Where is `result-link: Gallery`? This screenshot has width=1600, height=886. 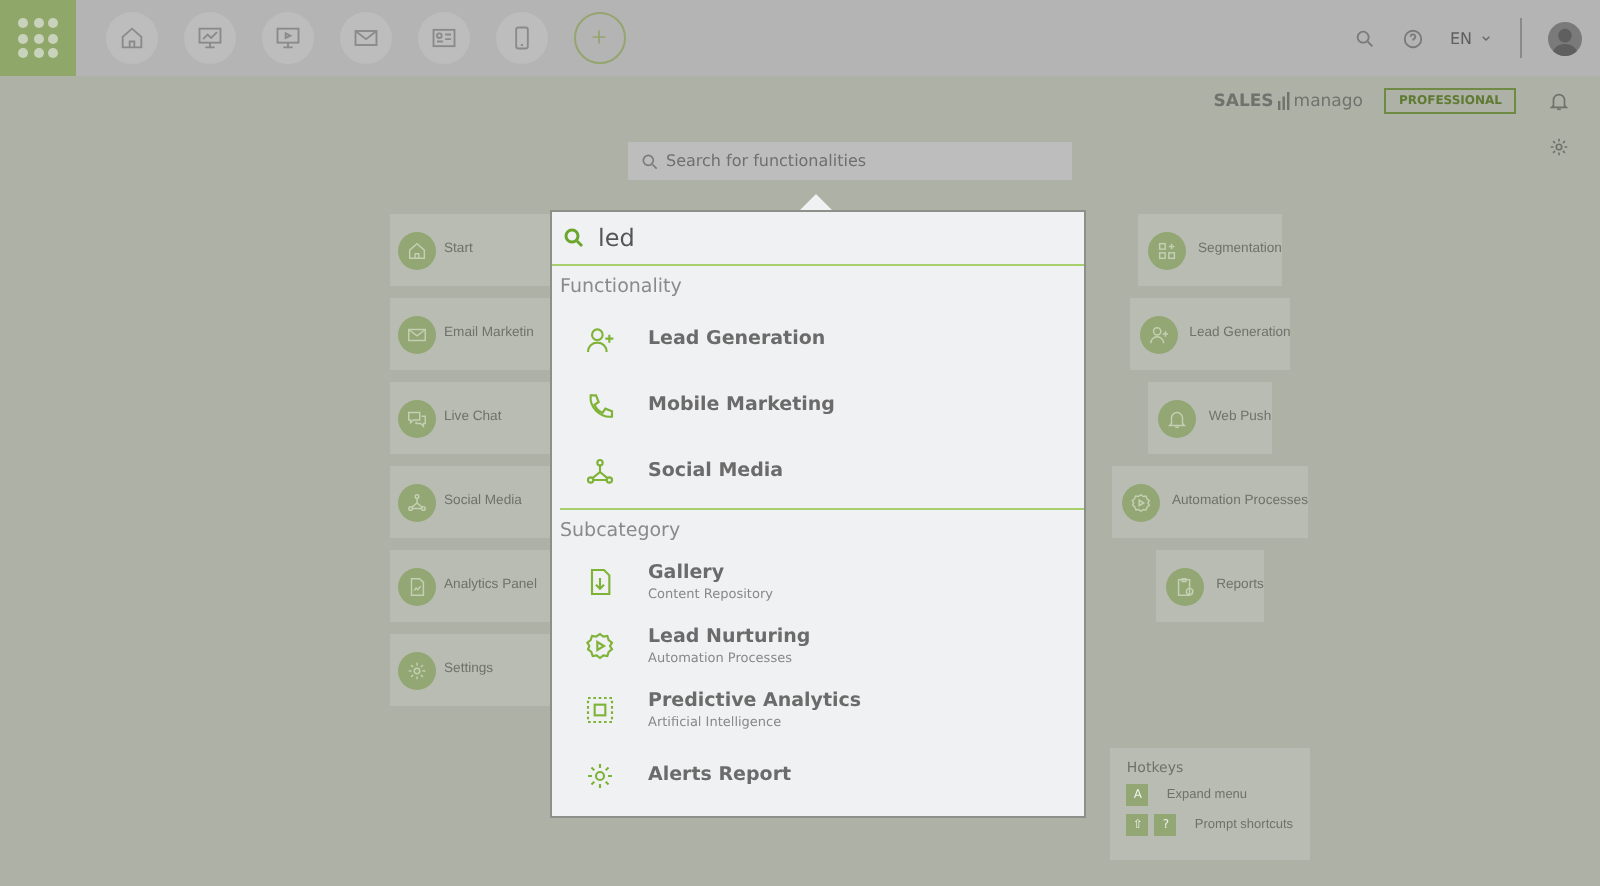
result-link: Gallery is located at coordinates (710, 573).